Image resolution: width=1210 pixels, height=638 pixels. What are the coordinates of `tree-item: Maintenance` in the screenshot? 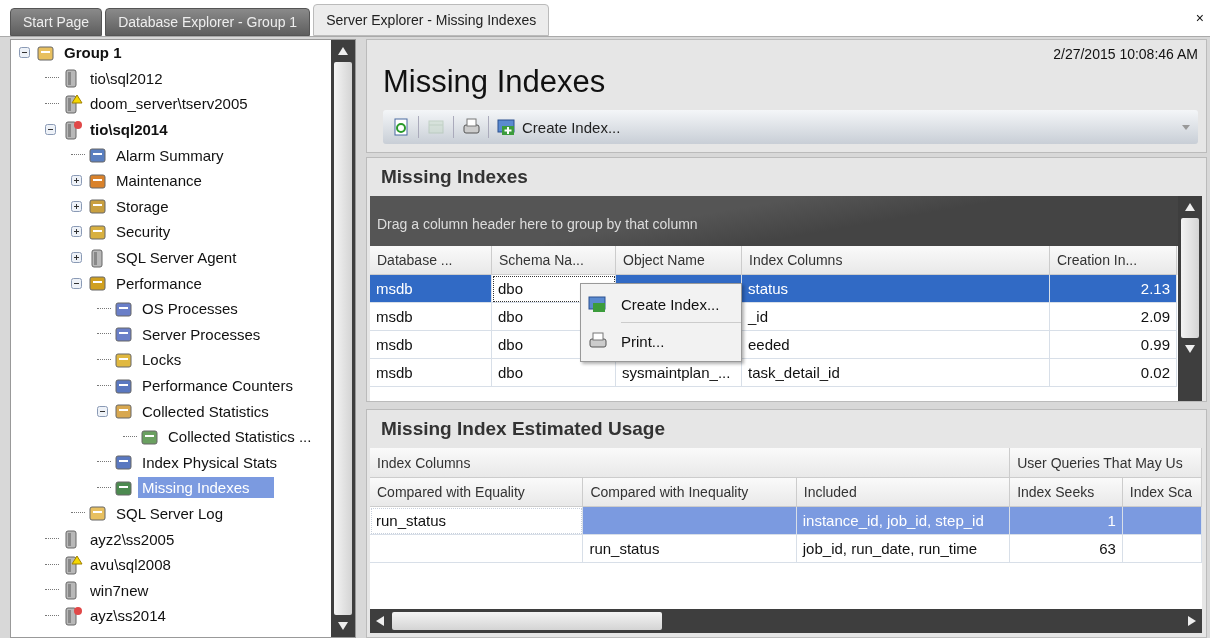 It's located at (159, 181).